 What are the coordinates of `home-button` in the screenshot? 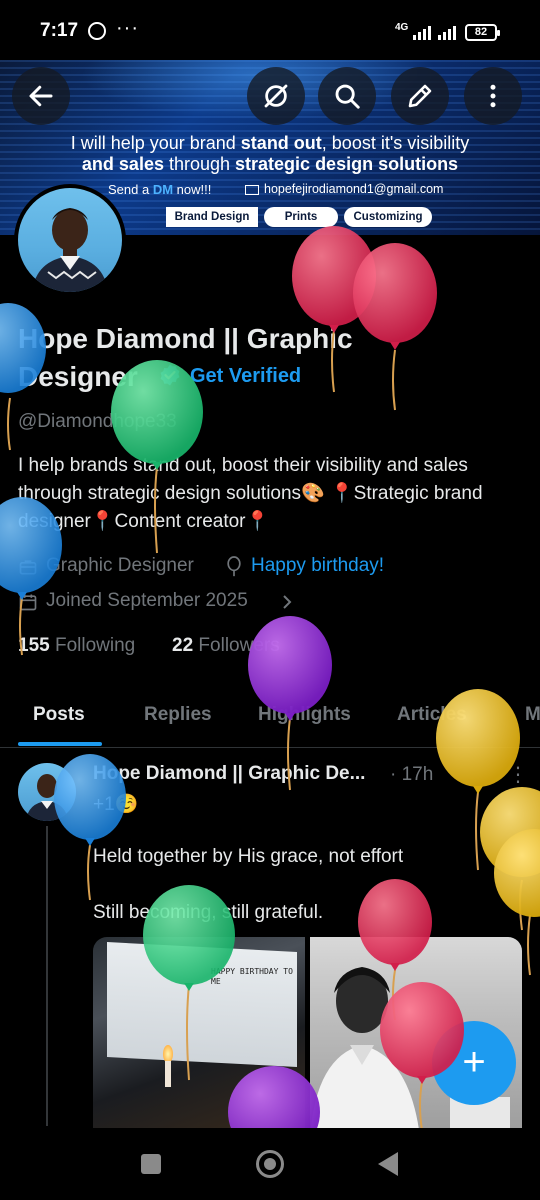 It's located at (270, 1164).